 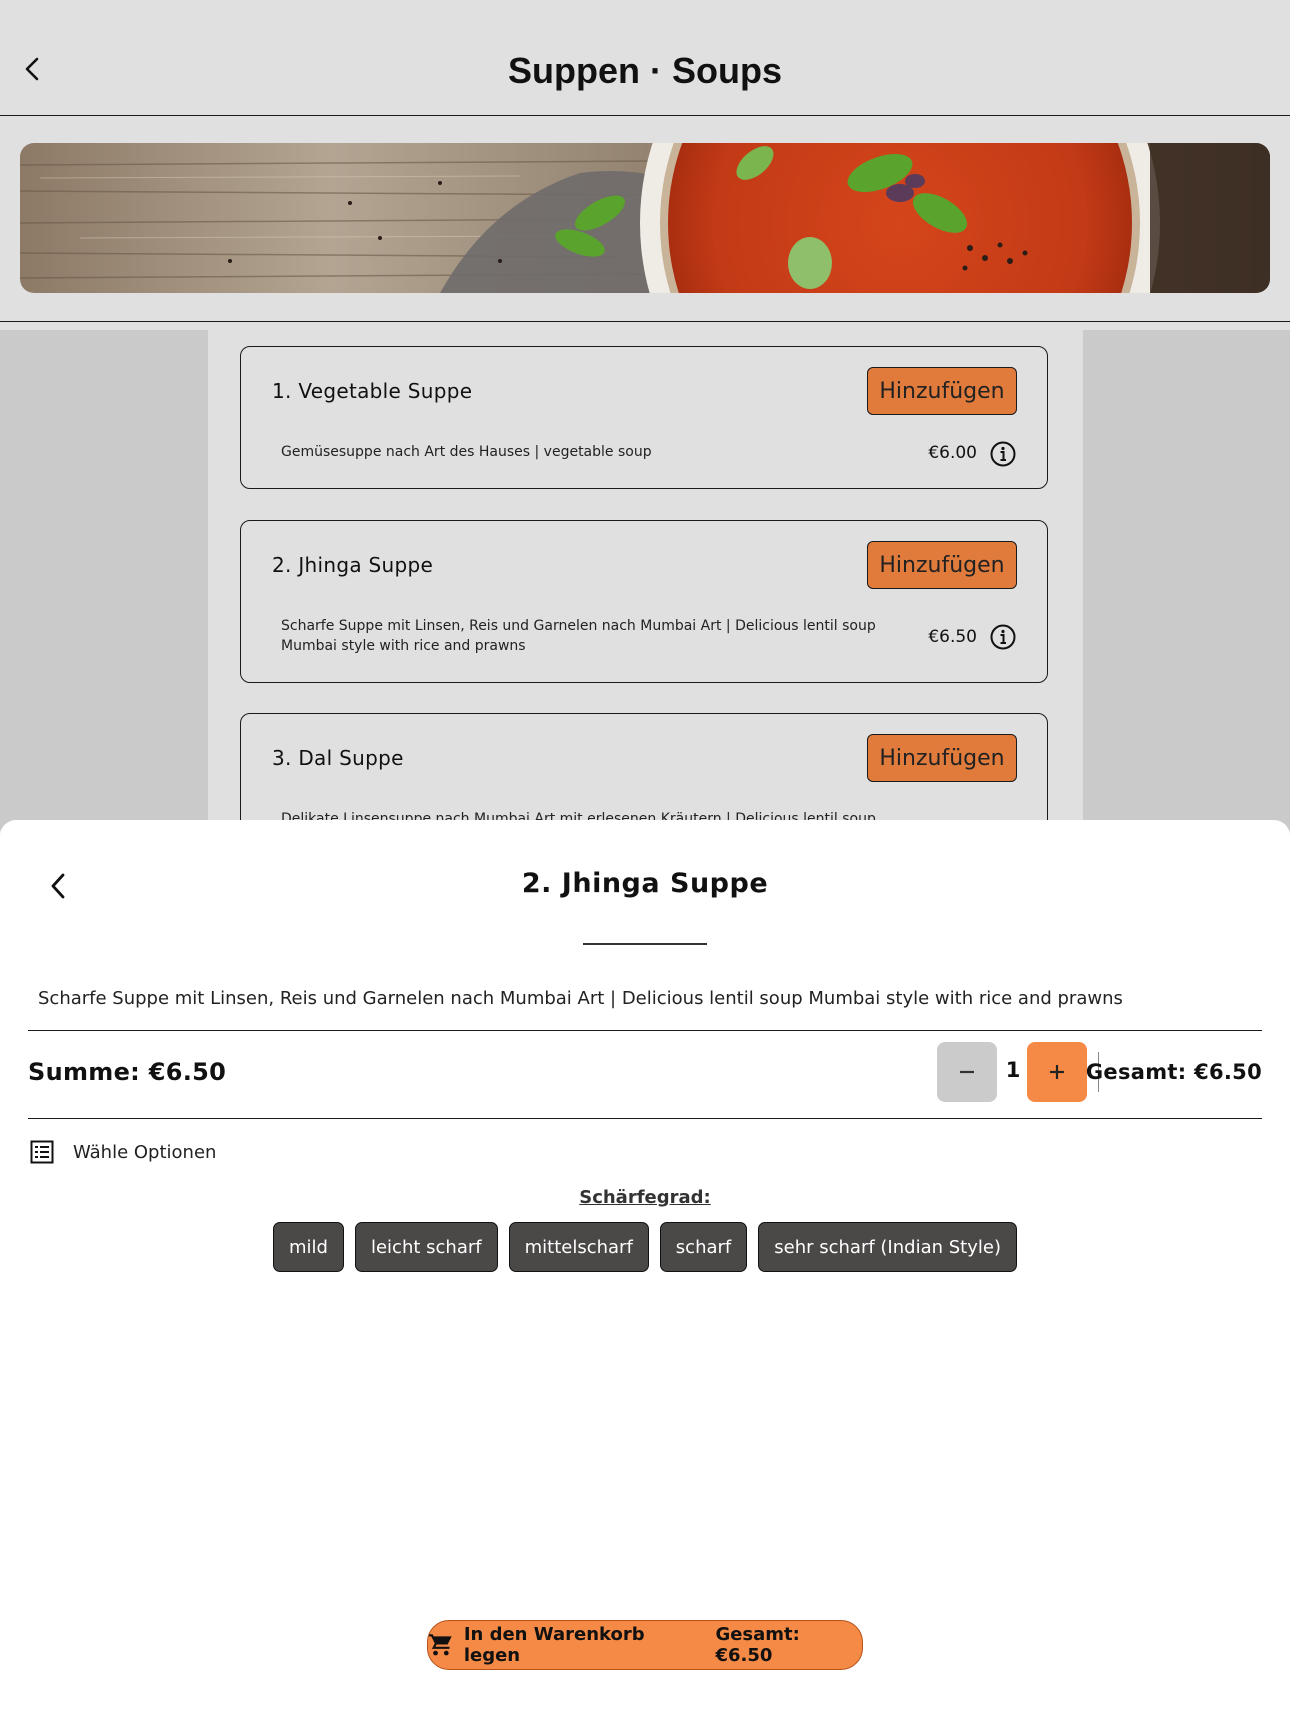 I want to click on side-panel-left, so click(x=104, y=580).